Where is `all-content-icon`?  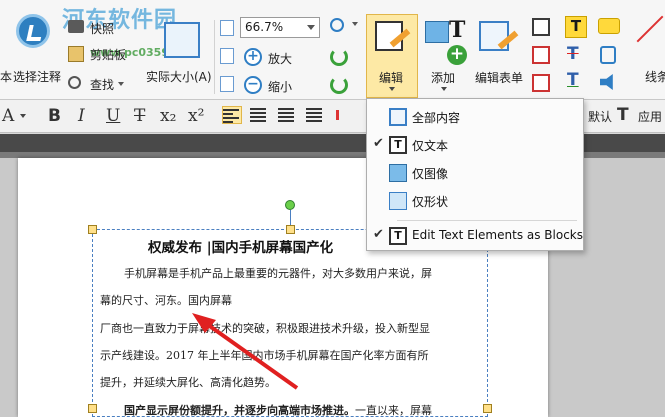 all-content-icon is located at coordinates (398, 117).